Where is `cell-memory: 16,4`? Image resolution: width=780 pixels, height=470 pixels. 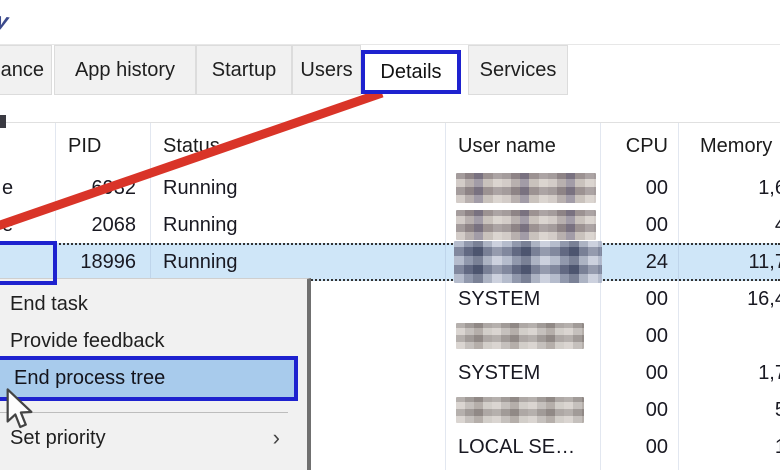 cell-memory: 16,4 is located at coordinates (730, 299).